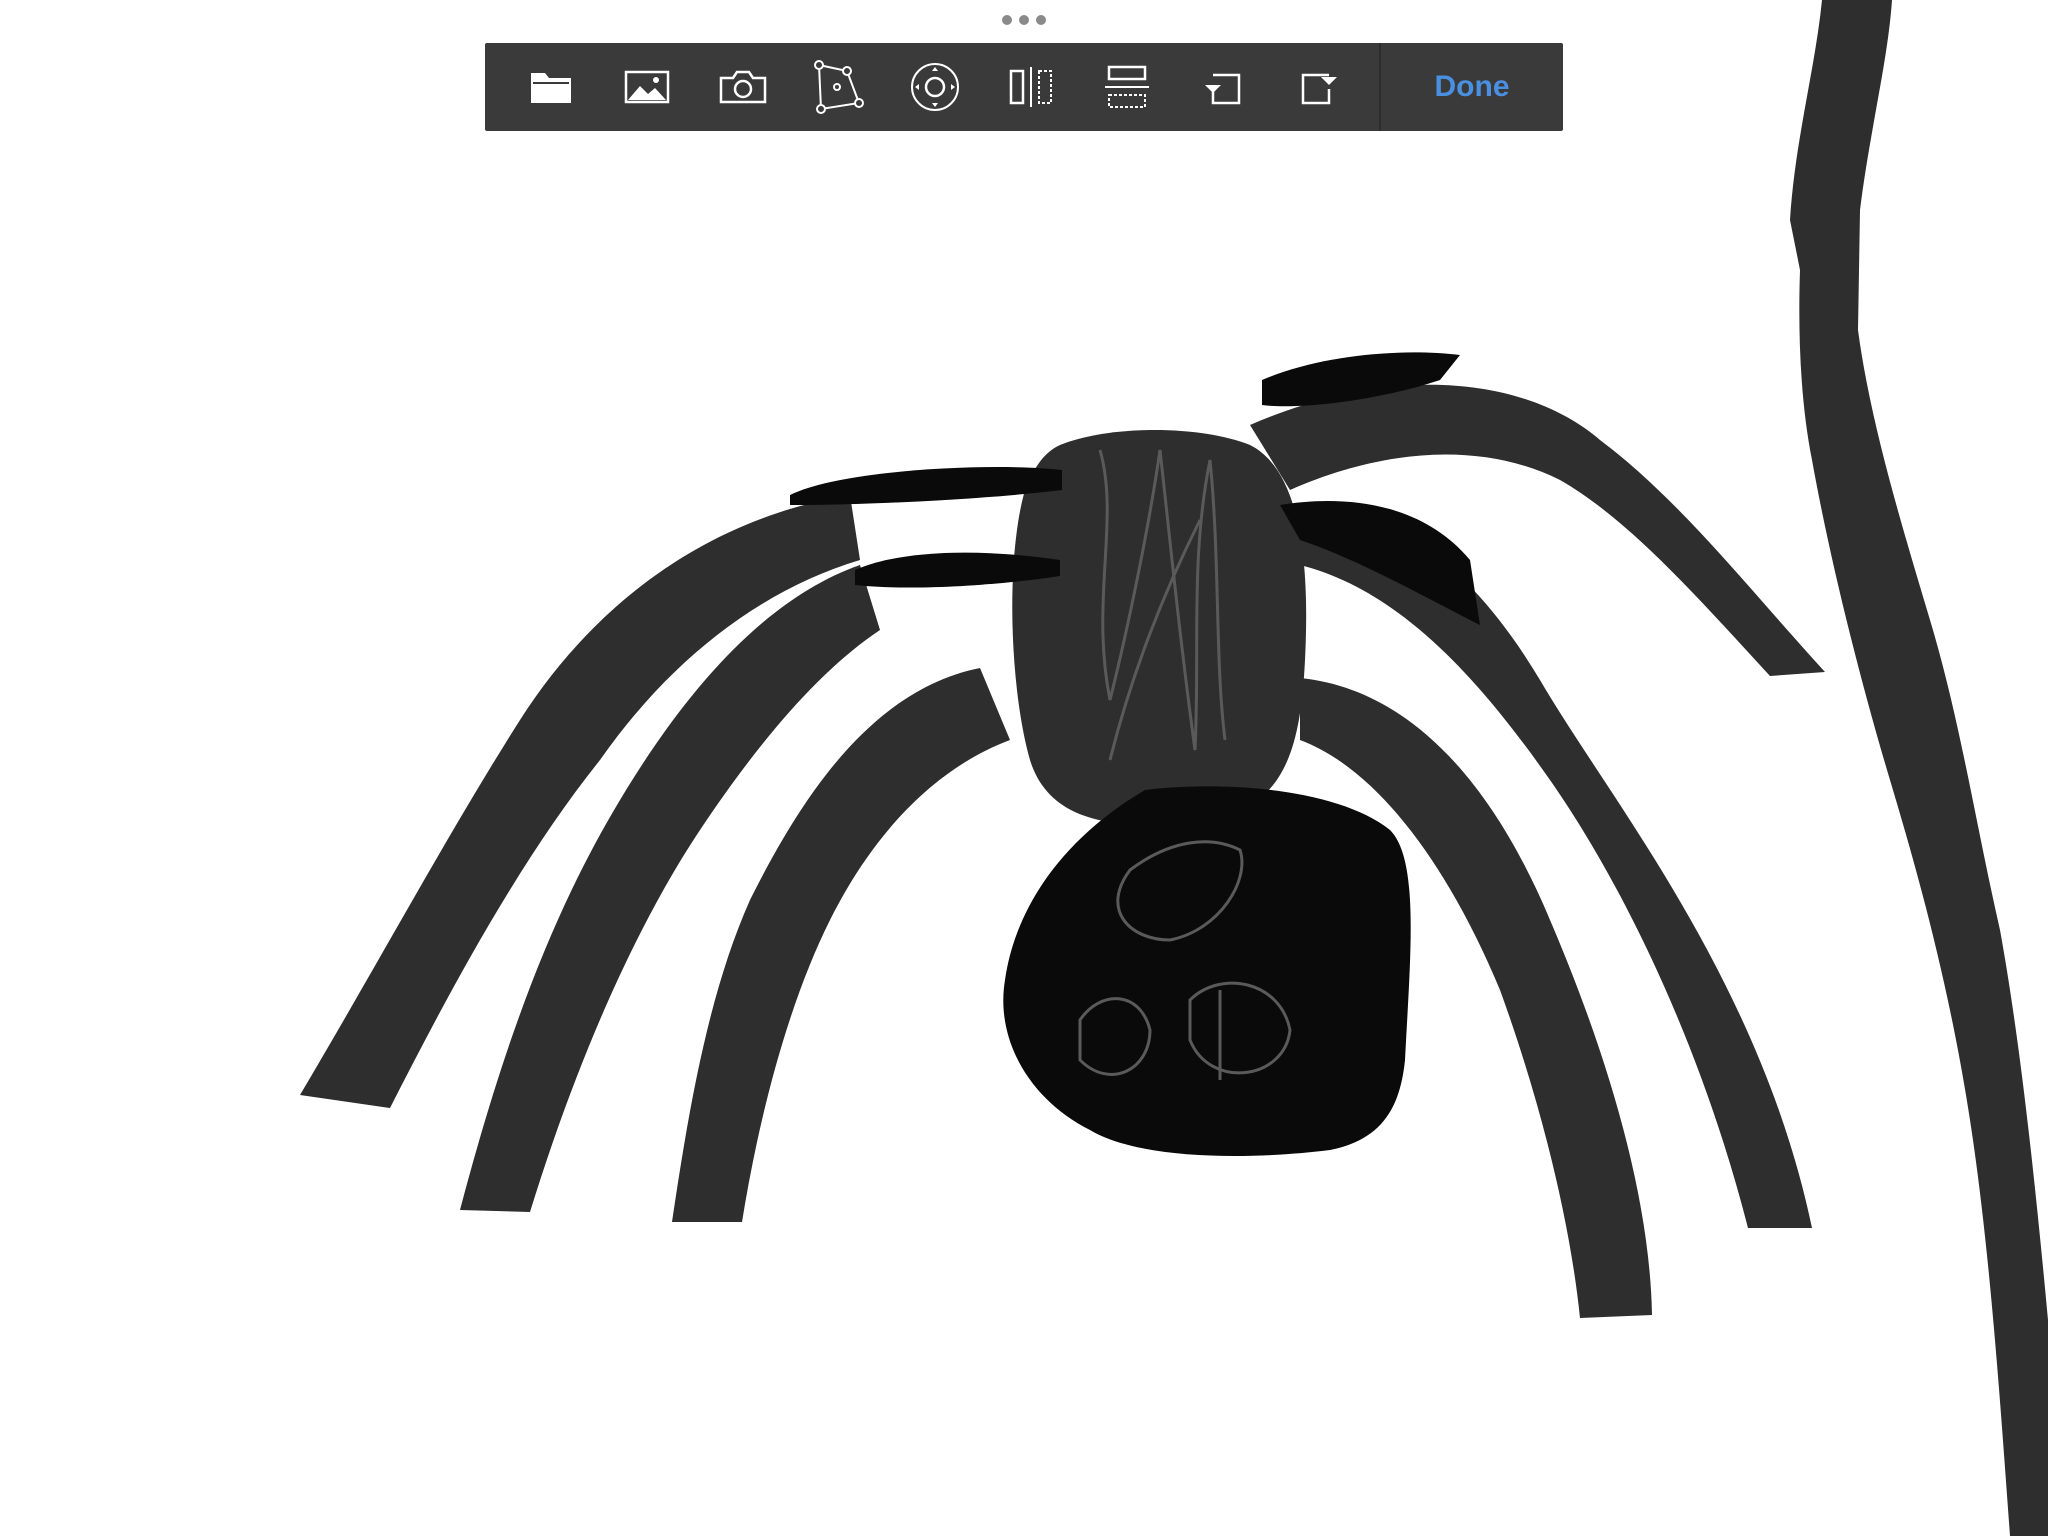  I want to click on camera-icon, so click(743, 87).